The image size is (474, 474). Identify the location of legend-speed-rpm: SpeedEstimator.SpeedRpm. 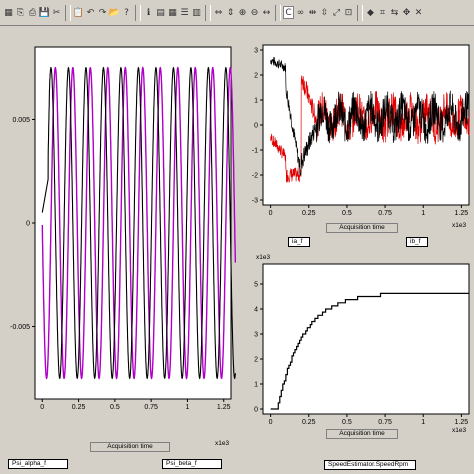
(370, 465).